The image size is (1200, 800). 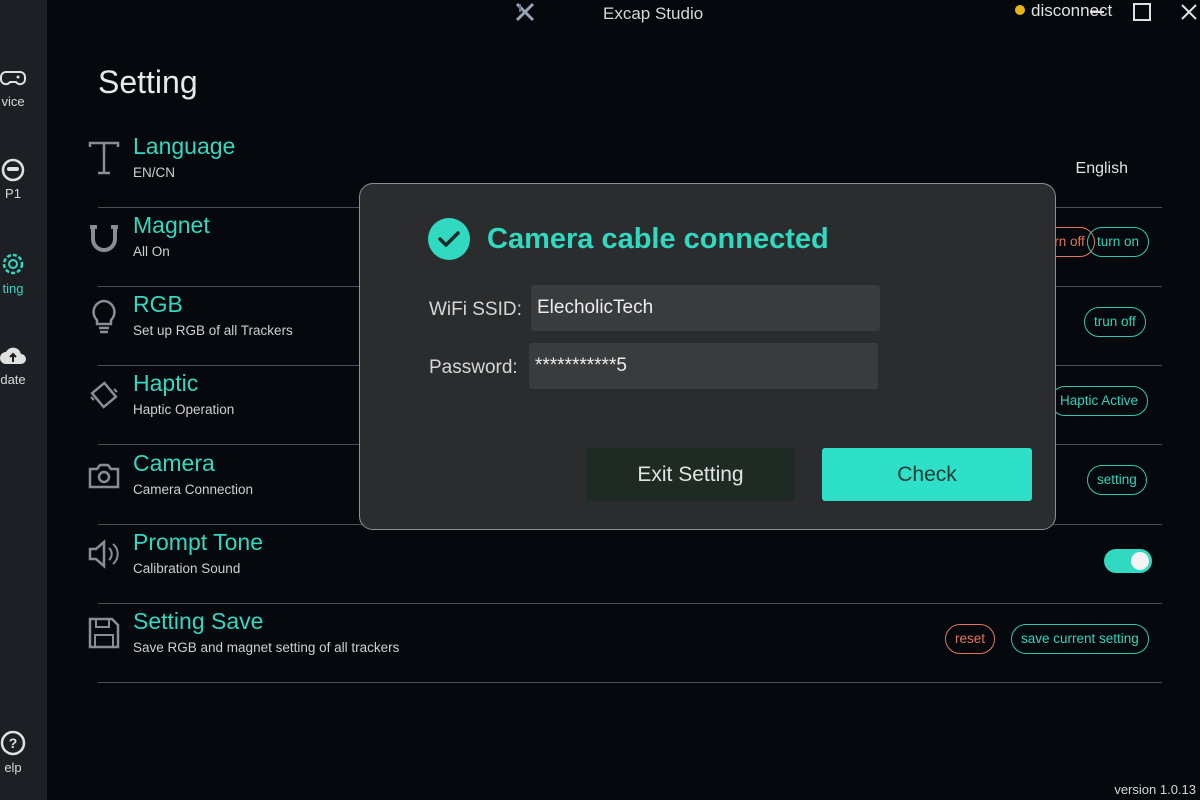 I want to click on haptic-active-button: Haptic Active, so click(x=1099, y=401).